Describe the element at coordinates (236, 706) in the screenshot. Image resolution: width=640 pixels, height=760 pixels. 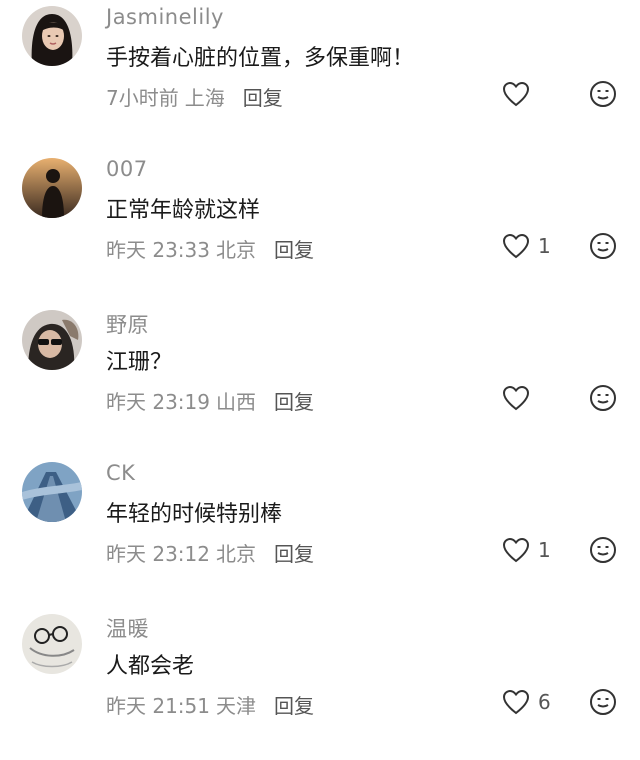
I see `comment-location: 天津` at that location.